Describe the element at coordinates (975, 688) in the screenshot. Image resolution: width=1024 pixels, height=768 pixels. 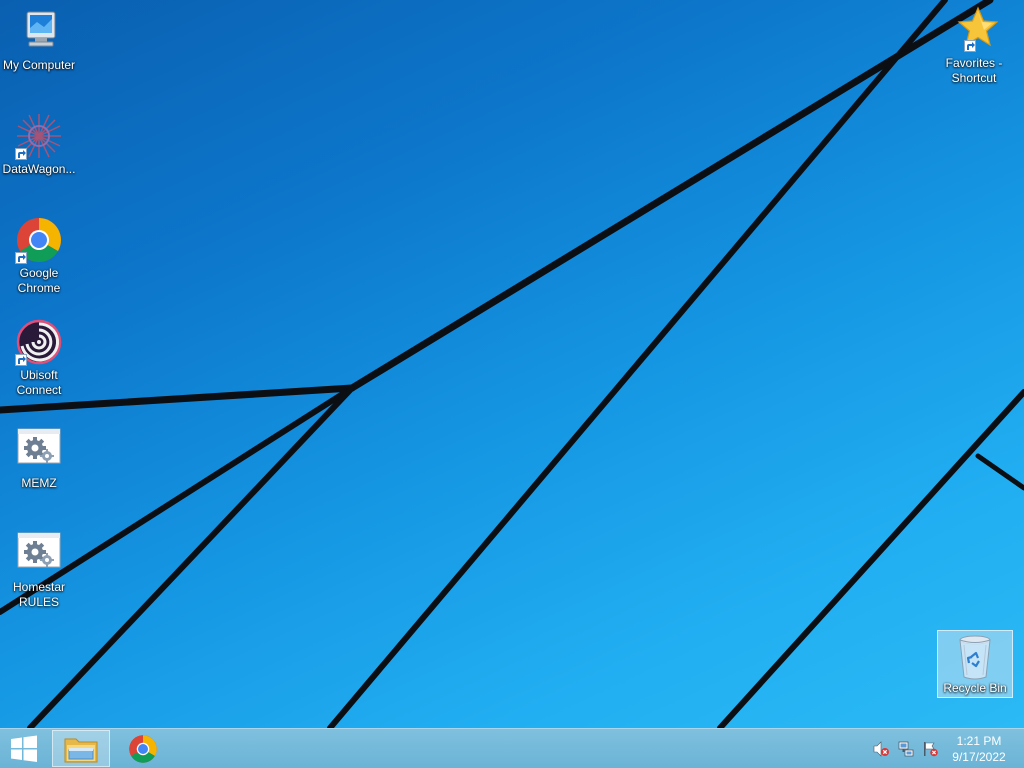
I see `desktop-icon-label: Recycle Bin` at that location.